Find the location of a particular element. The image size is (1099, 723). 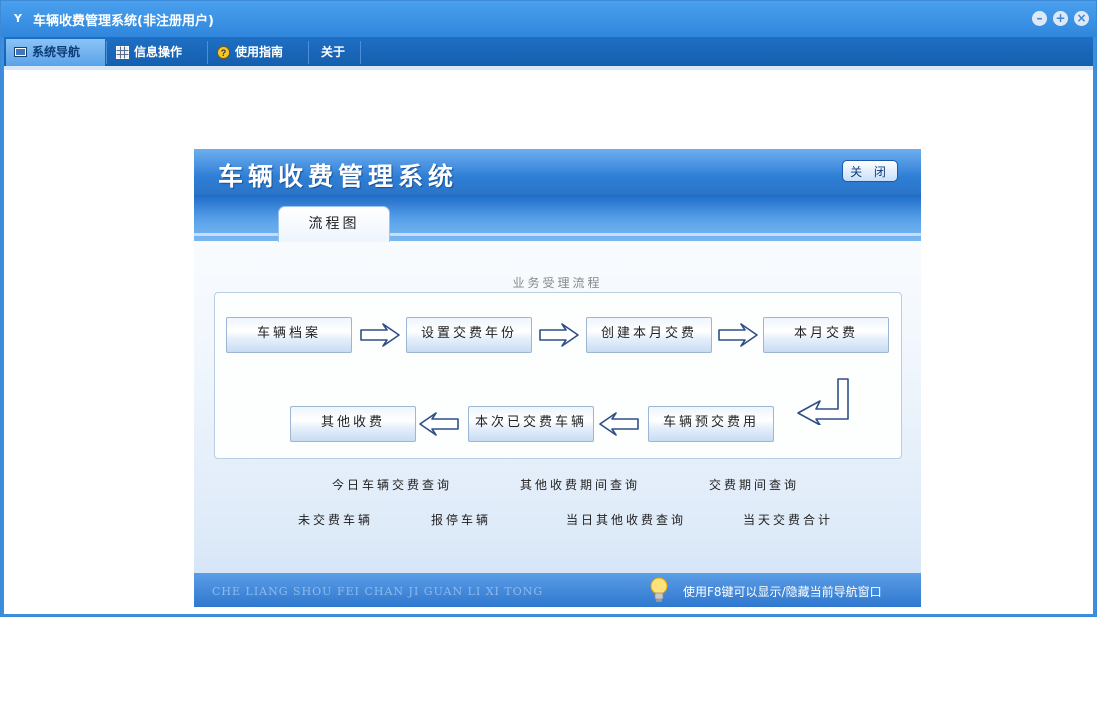

footer-tip: 使用F8键可以显示/隐藏当前导航窗口 is located at coordinates (782, 592).